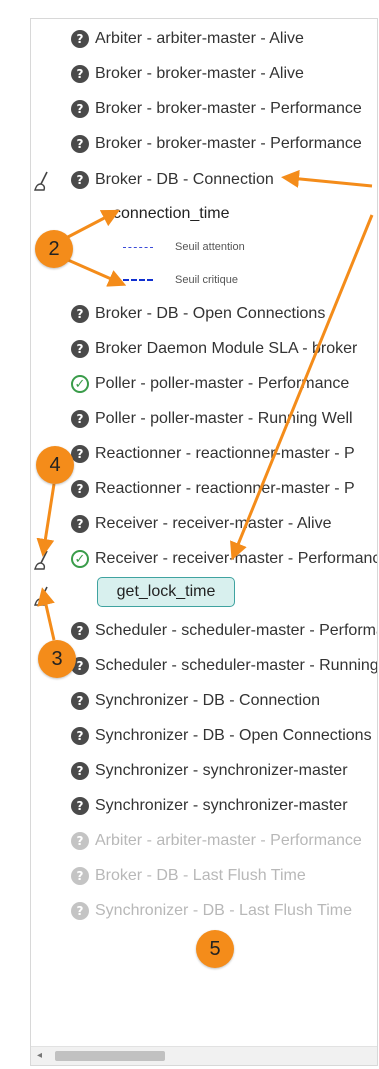 The width and height of the screenshot is (379, 1069). Describe the element at coordinates (110, 1056) in the screenshot. I see `scrollbar-thumb` at that location.